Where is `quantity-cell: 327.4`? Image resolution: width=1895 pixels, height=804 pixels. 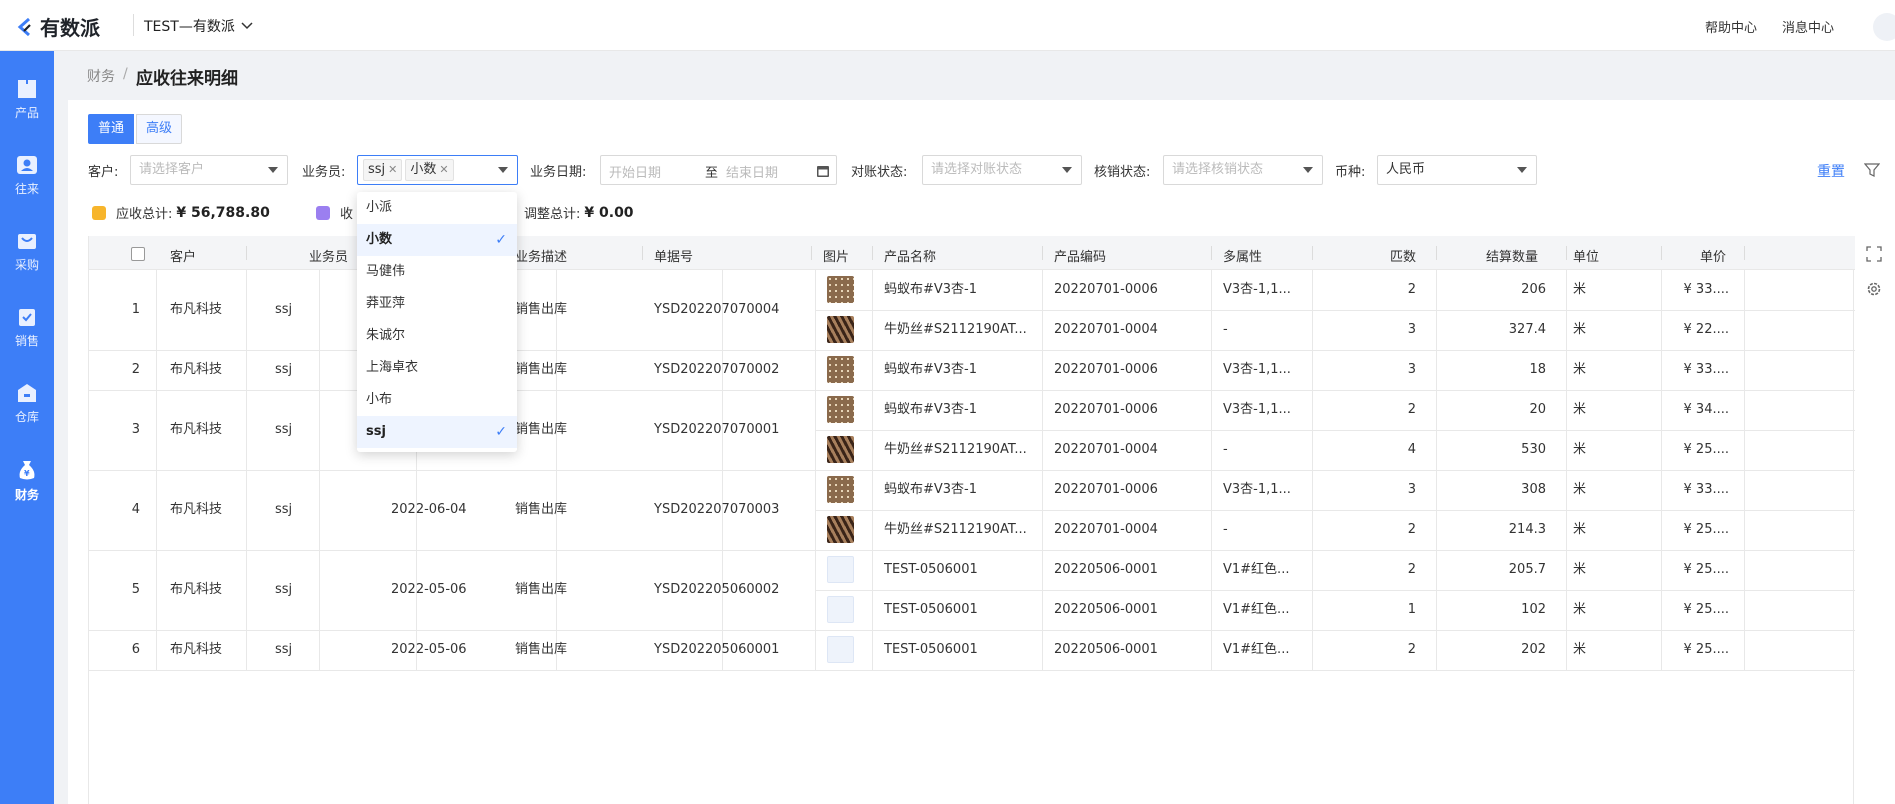 quantity-cell: 327.4 is located at coordinates (1527, 329).